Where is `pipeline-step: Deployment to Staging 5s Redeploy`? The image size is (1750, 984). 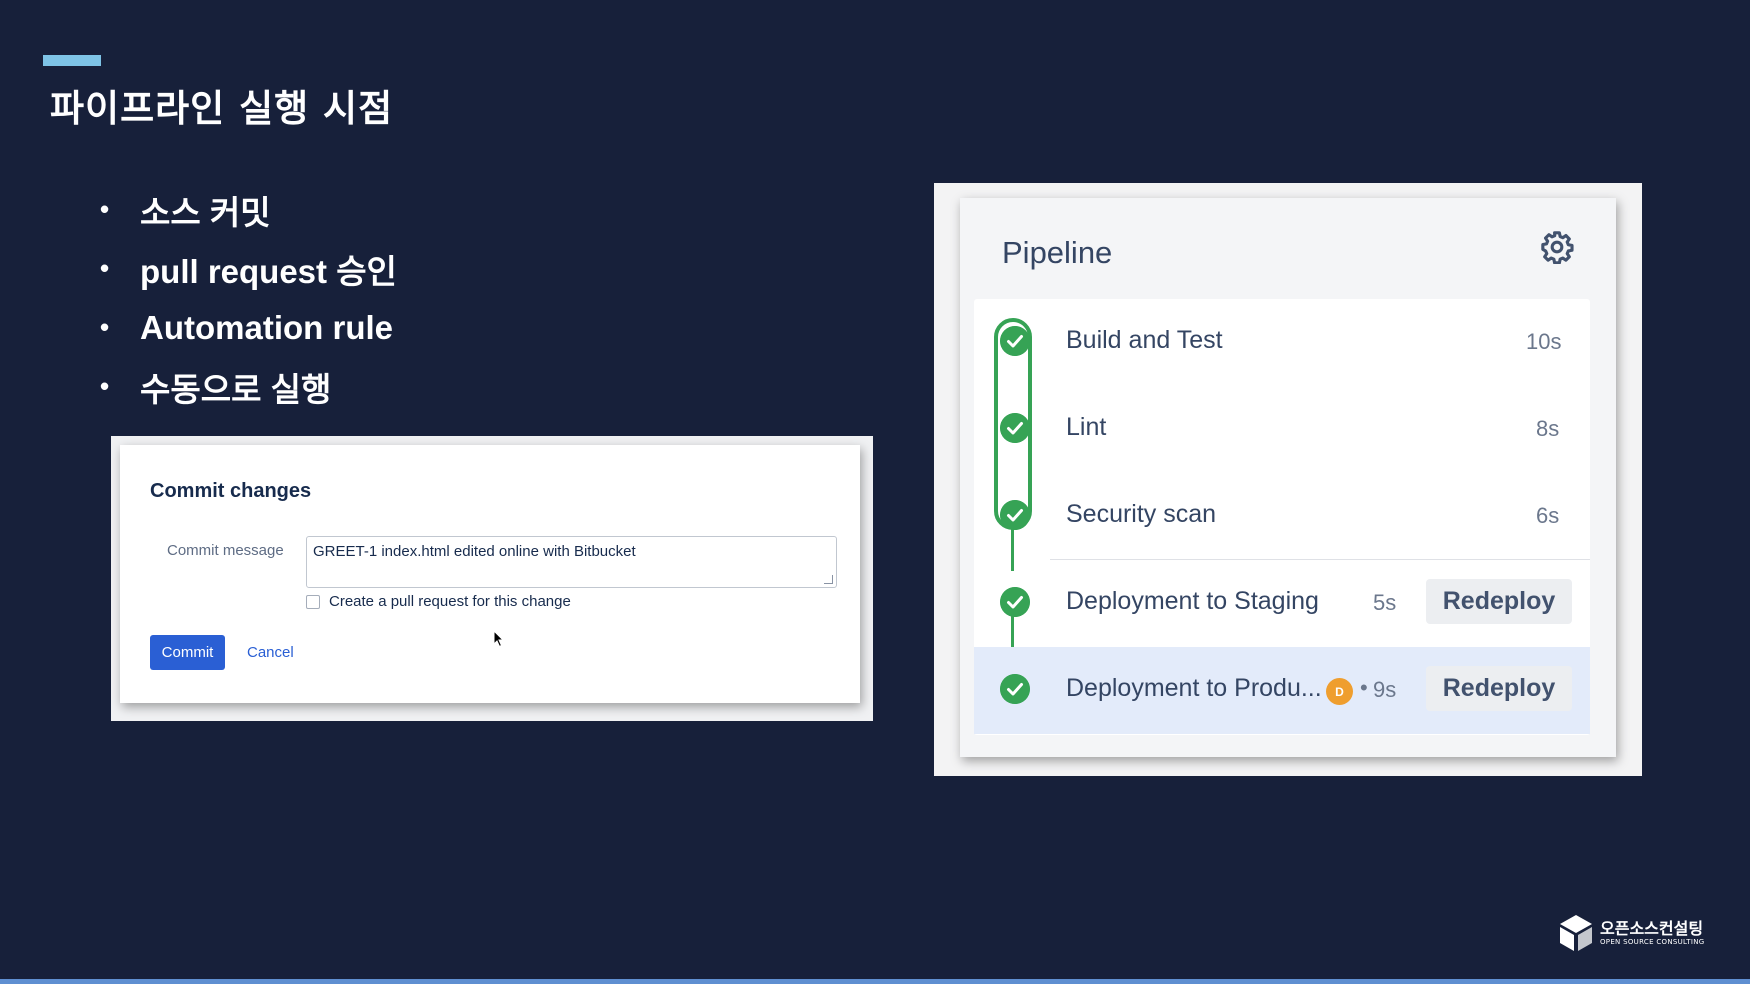 pipeline-step: Deployment to Staging 5s Redeploy is located at coordinates (1282, 603).